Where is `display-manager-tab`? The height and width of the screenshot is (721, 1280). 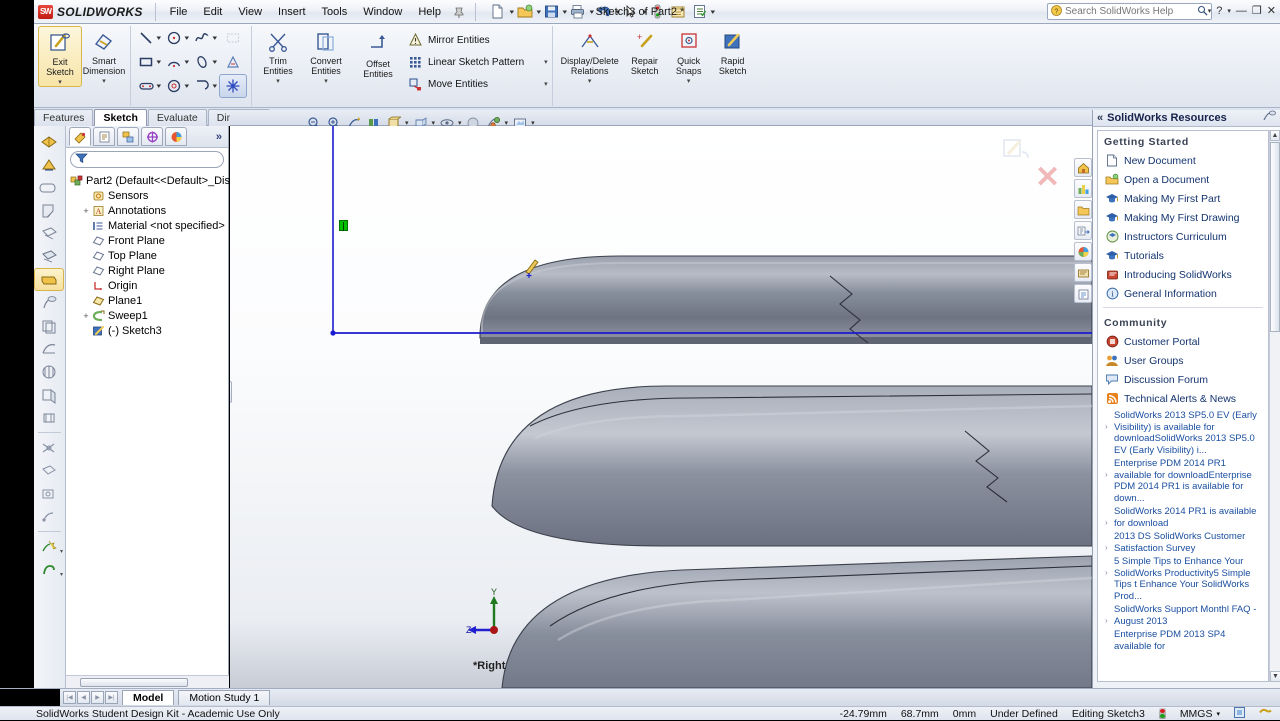 display-manager-tab is located at coordinates (176, 136).